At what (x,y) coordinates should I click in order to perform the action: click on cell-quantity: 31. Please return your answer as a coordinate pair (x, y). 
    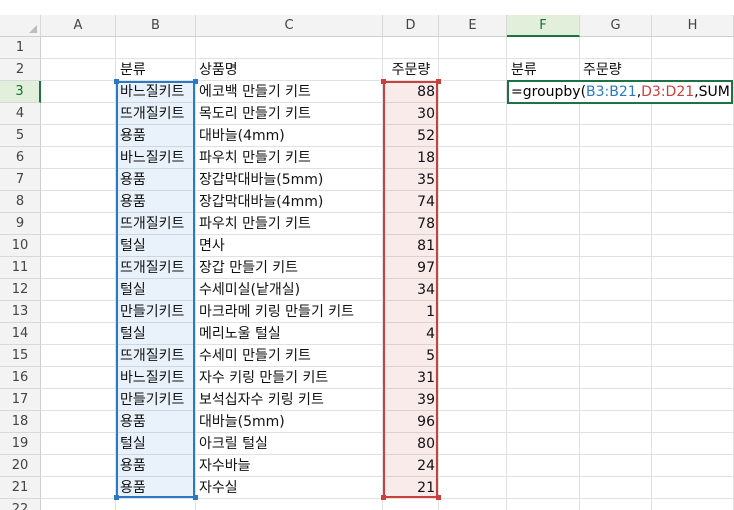
    Looking at the image, I should click on (411, 378).